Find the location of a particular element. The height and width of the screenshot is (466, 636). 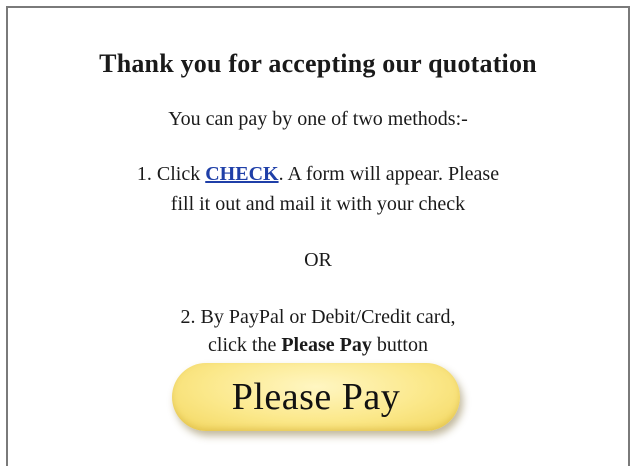

please-pay-label: Please Pay is located at coordinates (316, 397).